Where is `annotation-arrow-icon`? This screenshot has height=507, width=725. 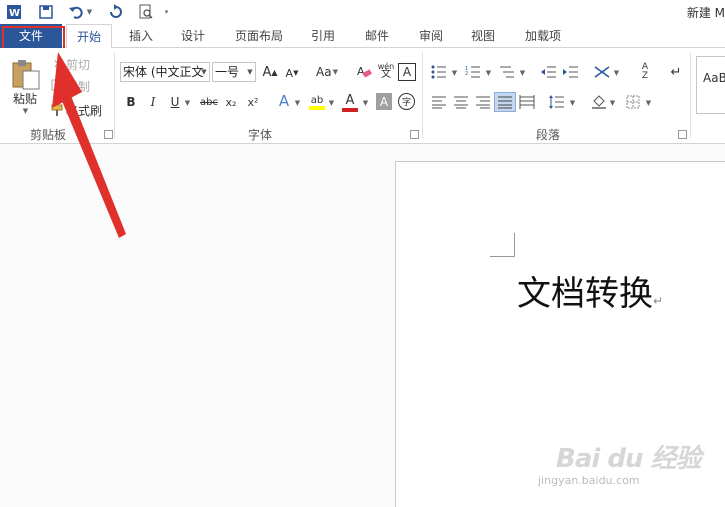 annotation-arrow-icon is located at coordinates (89, 145).